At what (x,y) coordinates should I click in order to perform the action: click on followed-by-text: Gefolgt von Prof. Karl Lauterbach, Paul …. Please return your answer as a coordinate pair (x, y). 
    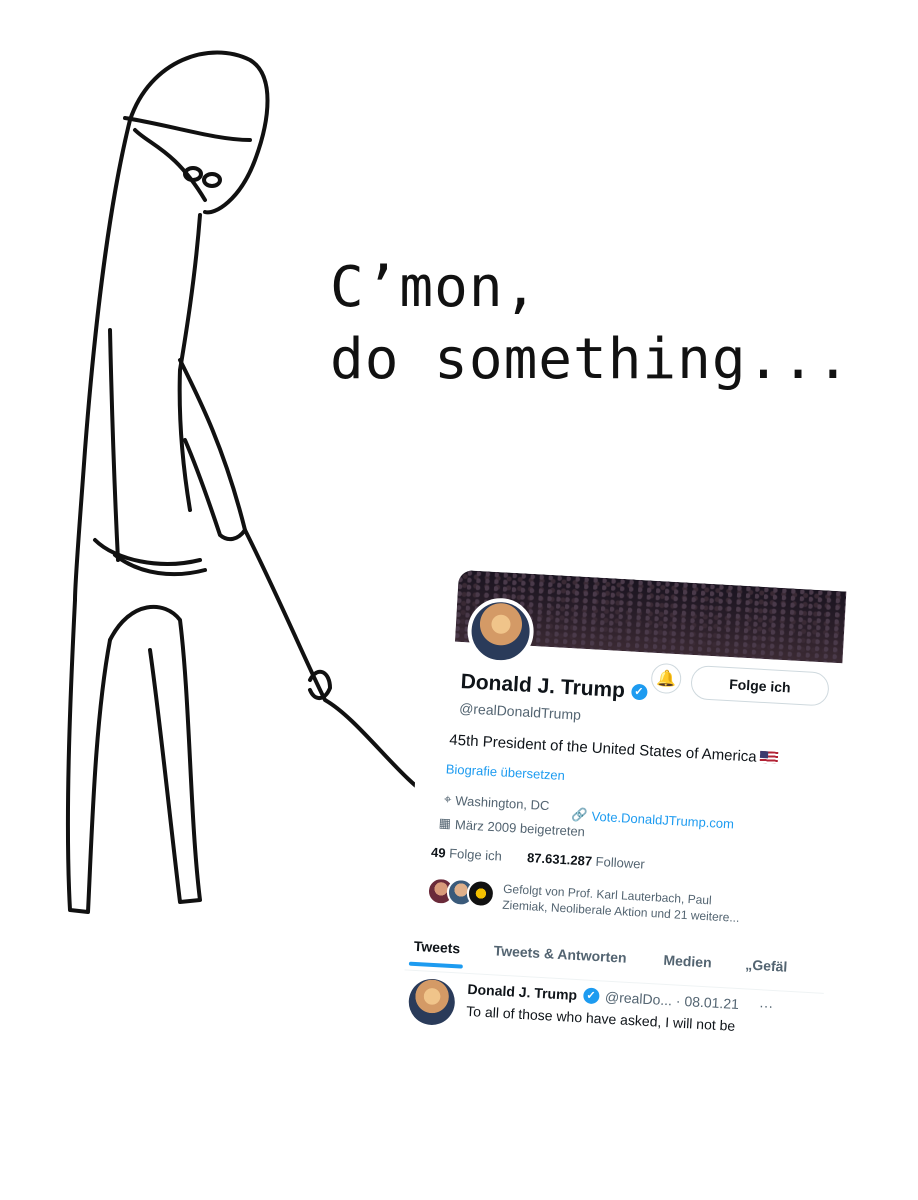
    Looking at the image, I should click on (620, 903).